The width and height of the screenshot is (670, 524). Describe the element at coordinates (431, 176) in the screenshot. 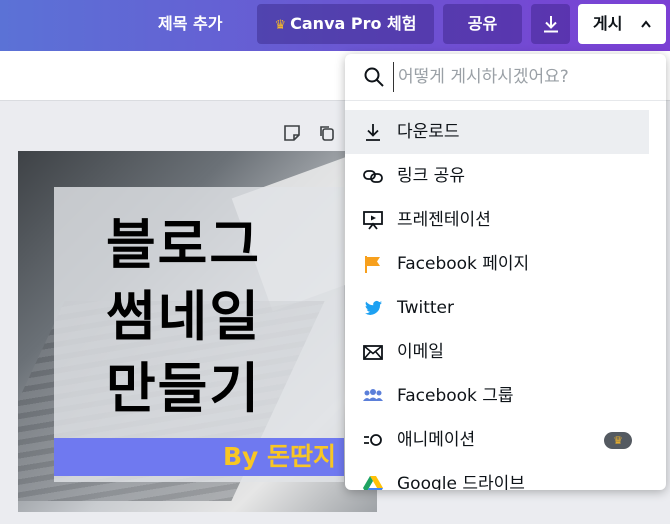

I see `menu-item-label: 링크 공유` at that location.